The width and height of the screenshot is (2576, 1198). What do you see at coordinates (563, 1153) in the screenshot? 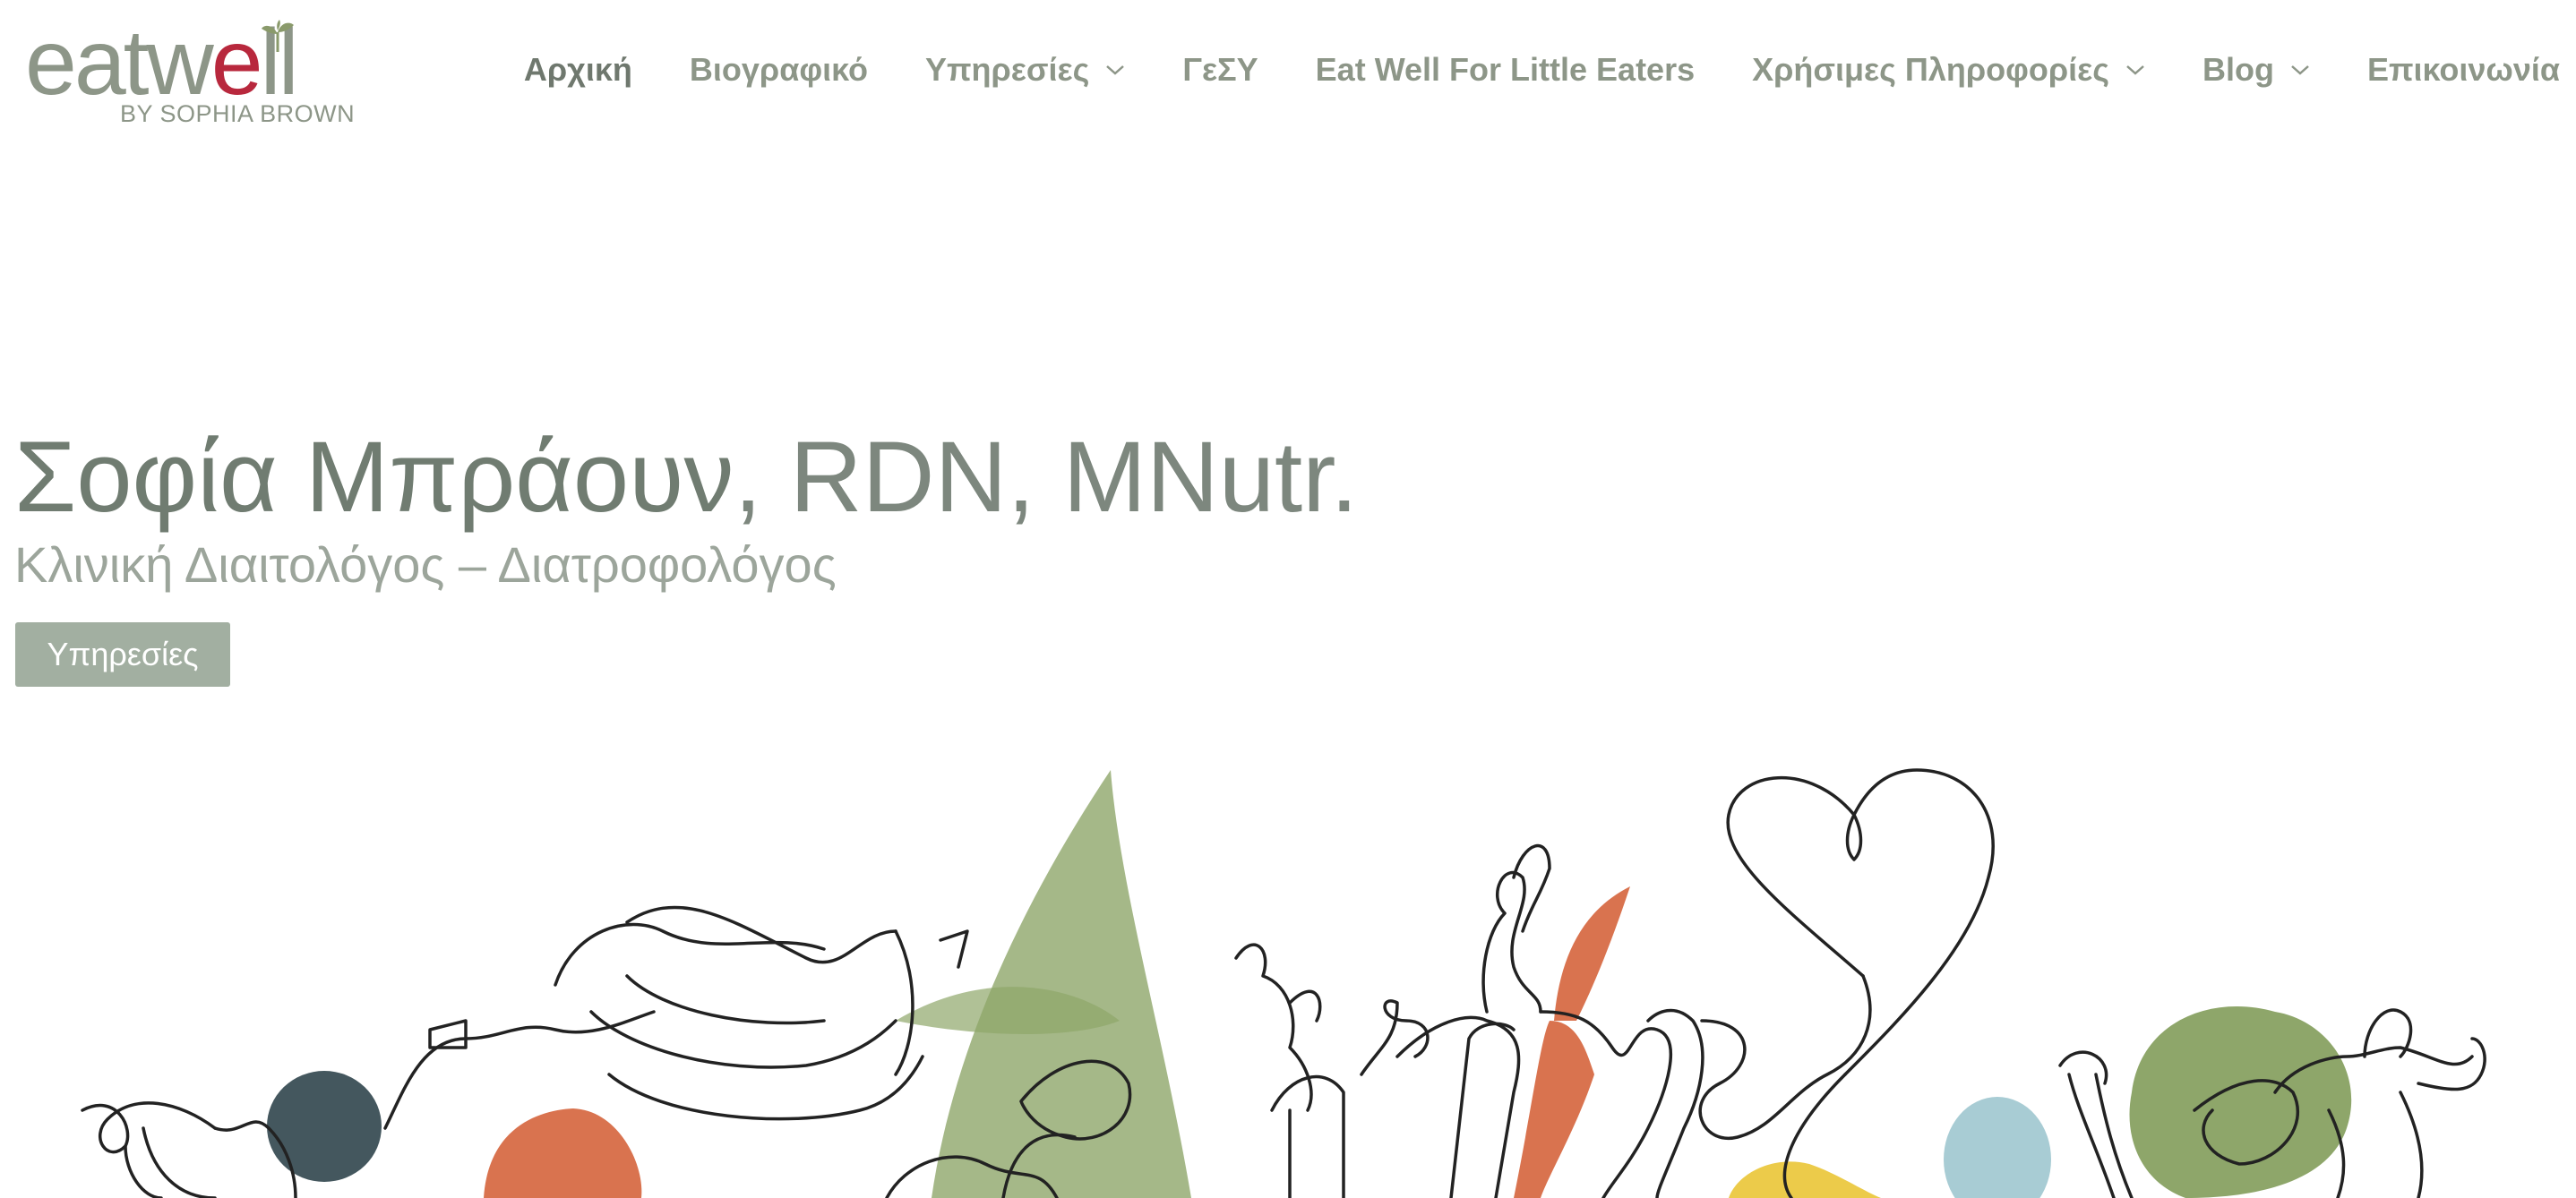
I see `onion-shape` at bounding box center [563, 1153].